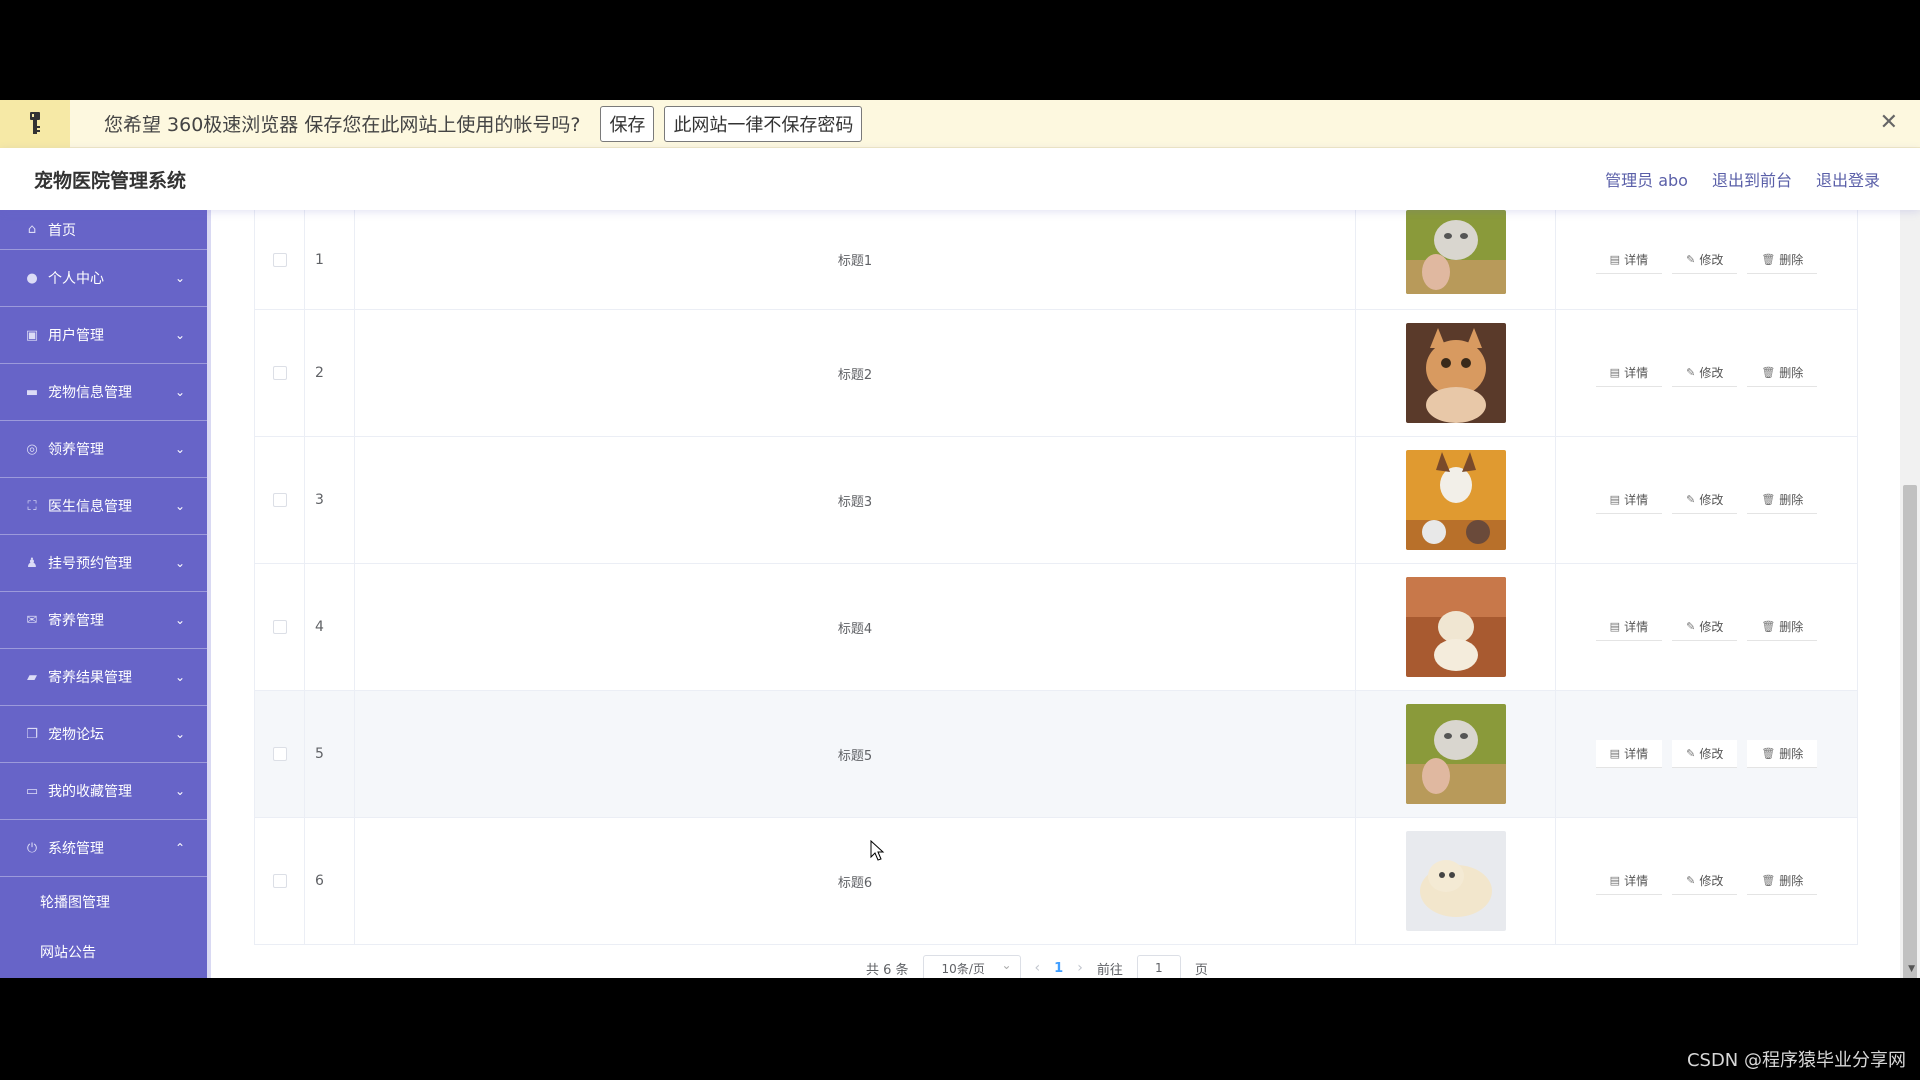 This screenshot has width=1920, height=1080. Describe the element at coordinates (330, 500) in the screenshot. I see `row-index: 3` at that location.